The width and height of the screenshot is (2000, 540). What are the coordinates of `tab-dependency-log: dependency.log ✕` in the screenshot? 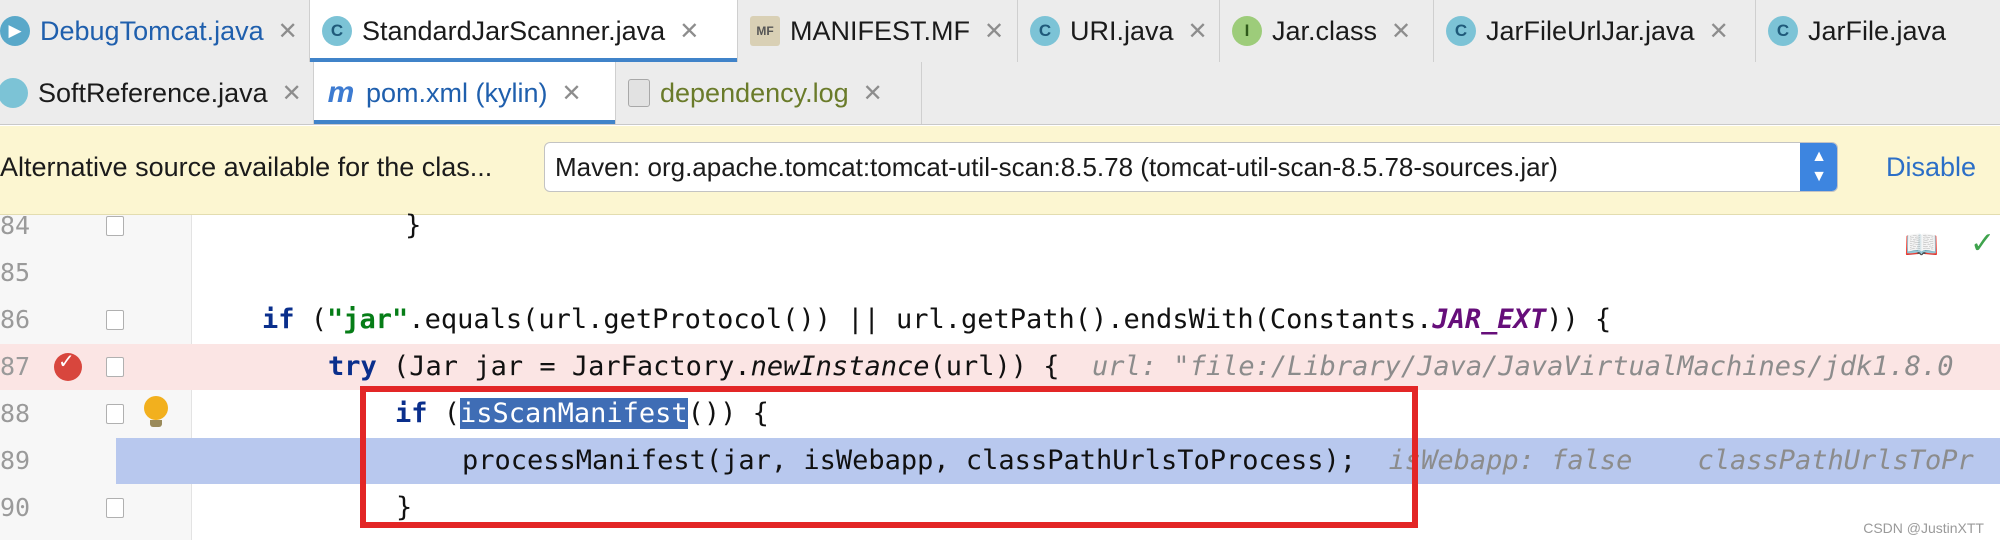 It's located at (769, 93).